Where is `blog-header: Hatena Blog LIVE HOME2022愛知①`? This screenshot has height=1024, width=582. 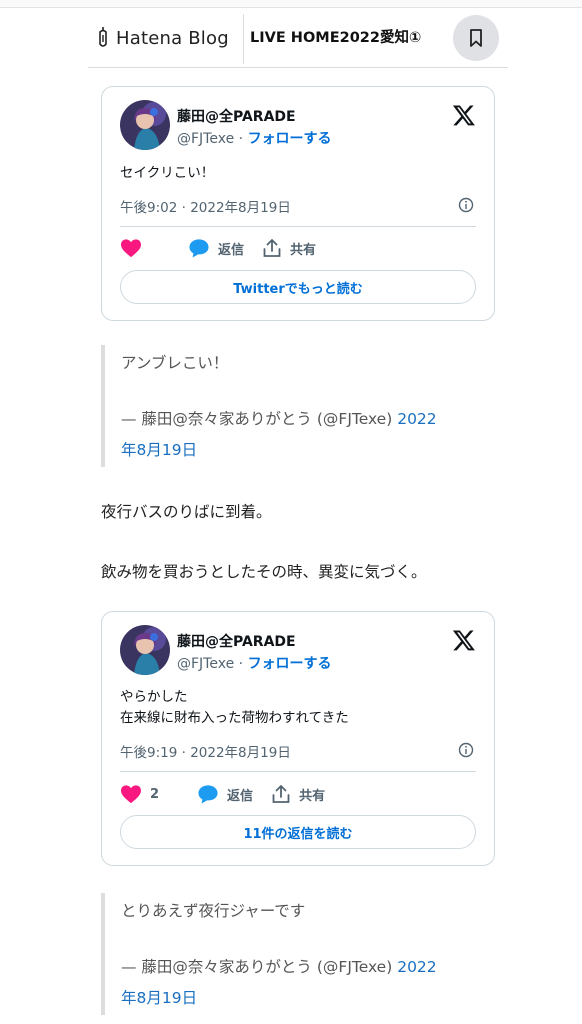
blog-header: Hatena Blog LIVE HOME2022愛知① is located at coordinates (298, 40).